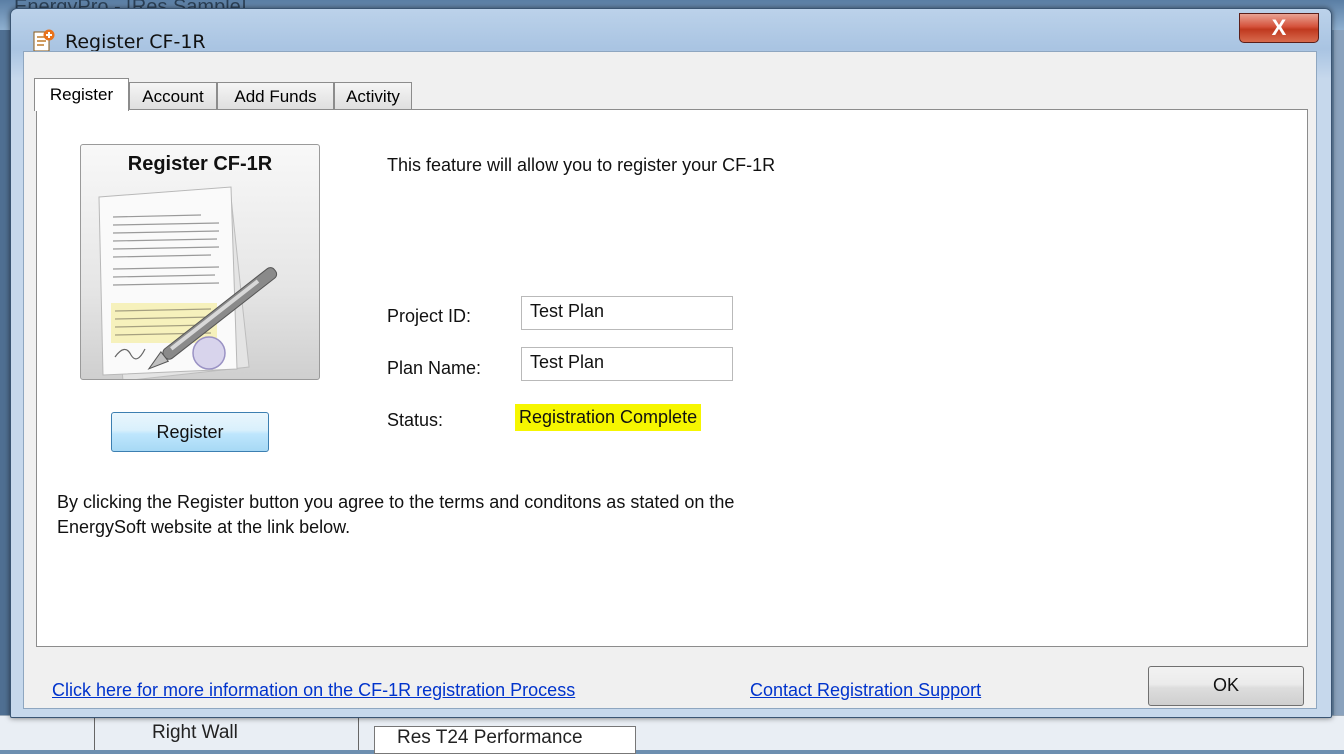 The height and width of the screenshot is (754, 1344). Describe the element at coordinates (1226, 686) in the screenshot. I see `ok-button: OK` at that location.